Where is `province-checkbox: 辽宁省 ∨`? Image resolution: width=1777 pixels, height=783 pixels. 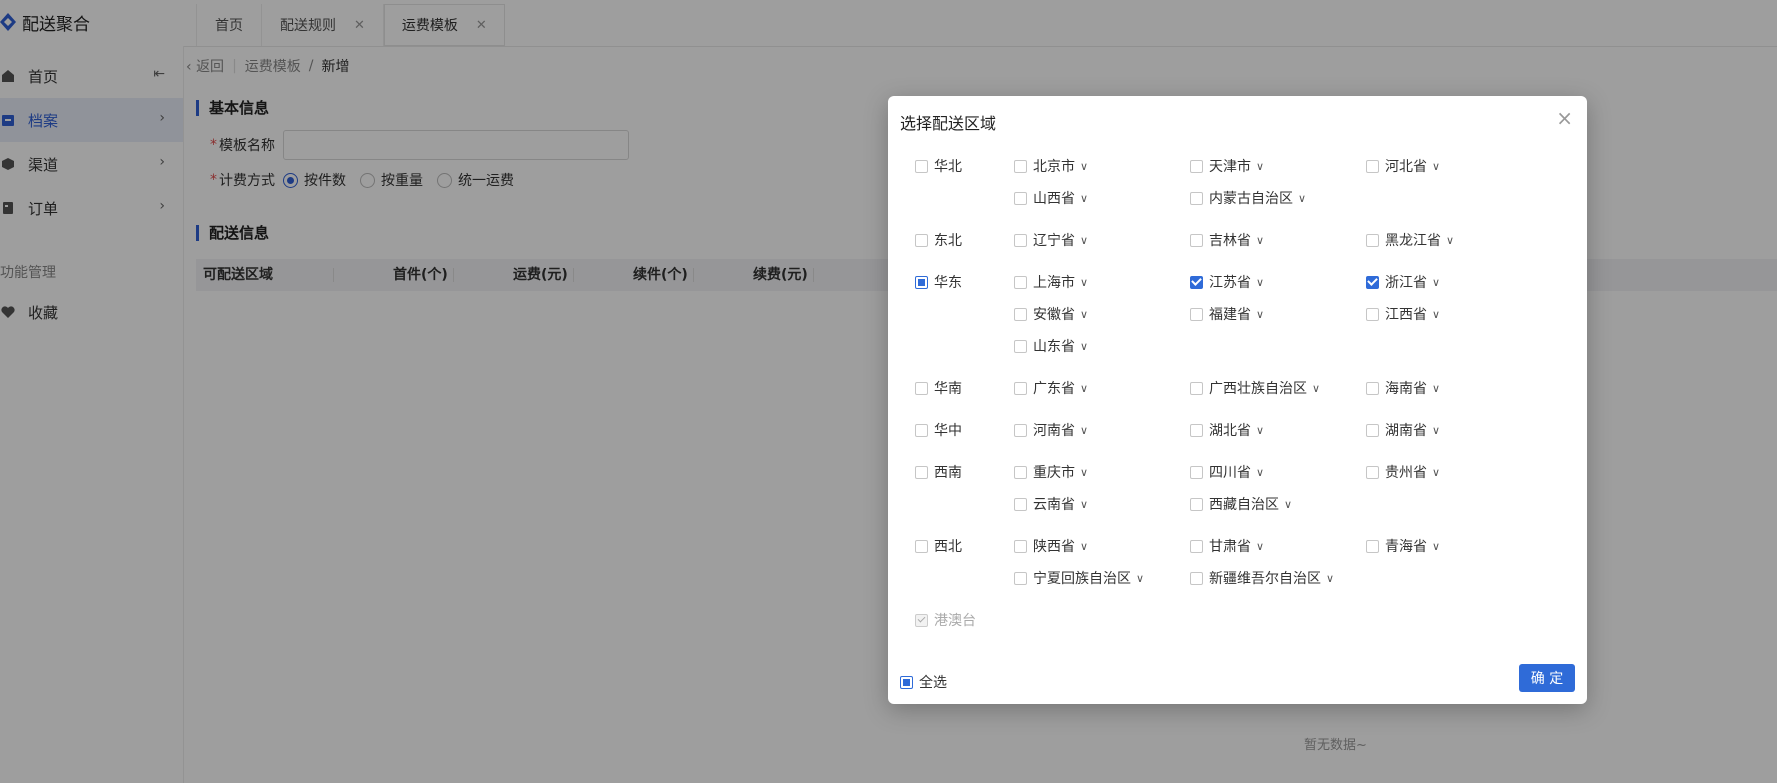 province-checkbox: 辽宁省 ∨ is located at coordinates (1051, 240).